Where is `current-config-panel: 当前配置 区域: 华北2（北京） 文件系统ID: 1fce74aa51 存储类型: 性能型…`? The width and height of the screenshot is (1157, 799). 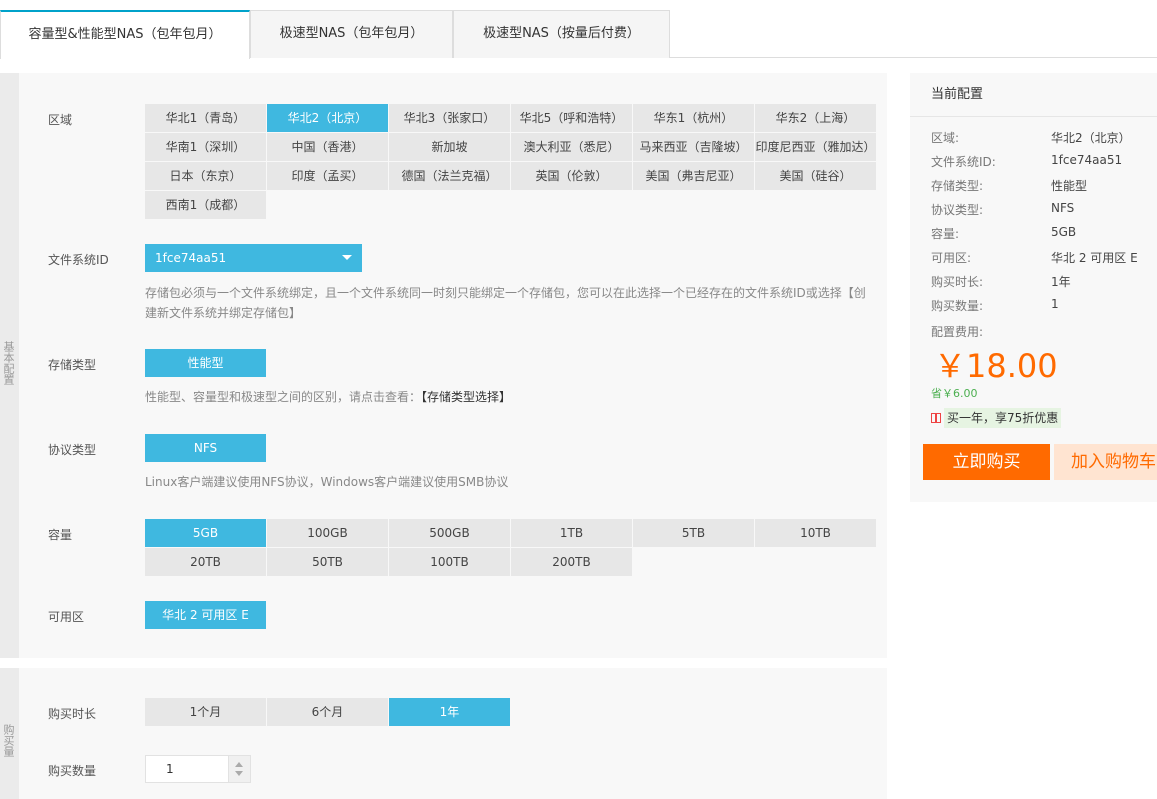
current-config-panel: 当前配置 区域: 华北2（北京） 文件系统ID: 1fce74aa51 存储类型: 性能型… is located at coordinates (1033, 287).